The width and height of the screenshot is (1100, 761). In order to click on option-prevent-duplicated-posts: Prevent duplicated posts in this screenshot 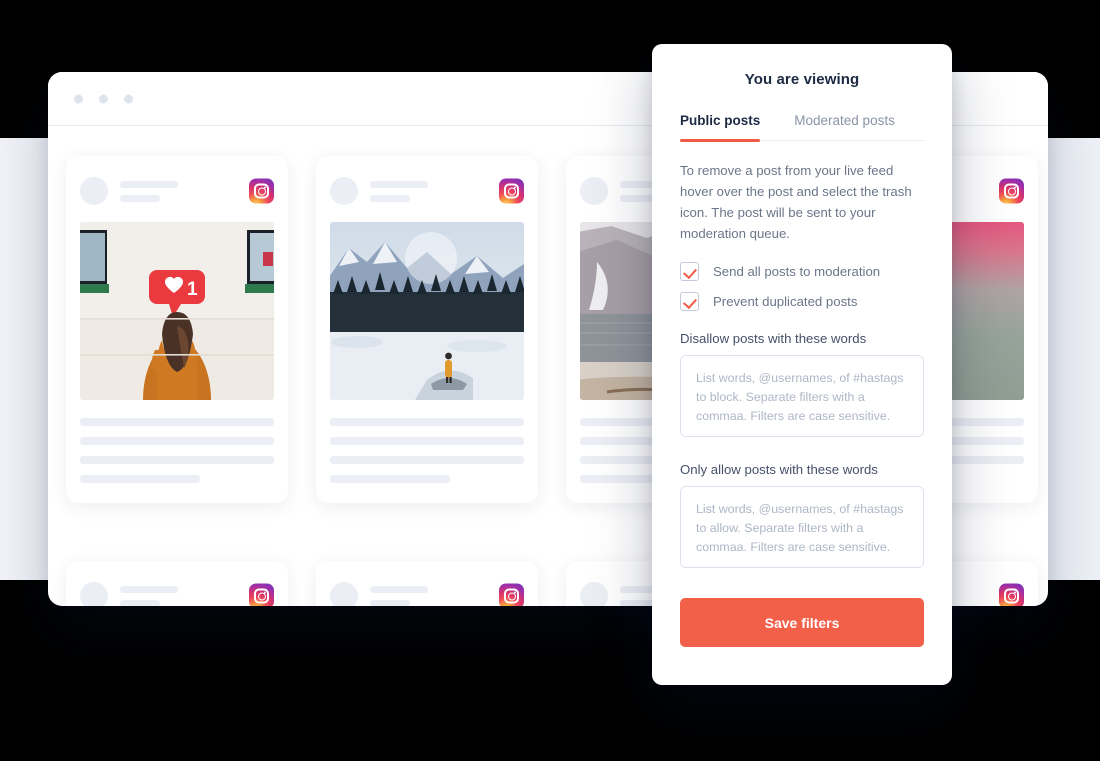, I will do `click(802, 301)`.